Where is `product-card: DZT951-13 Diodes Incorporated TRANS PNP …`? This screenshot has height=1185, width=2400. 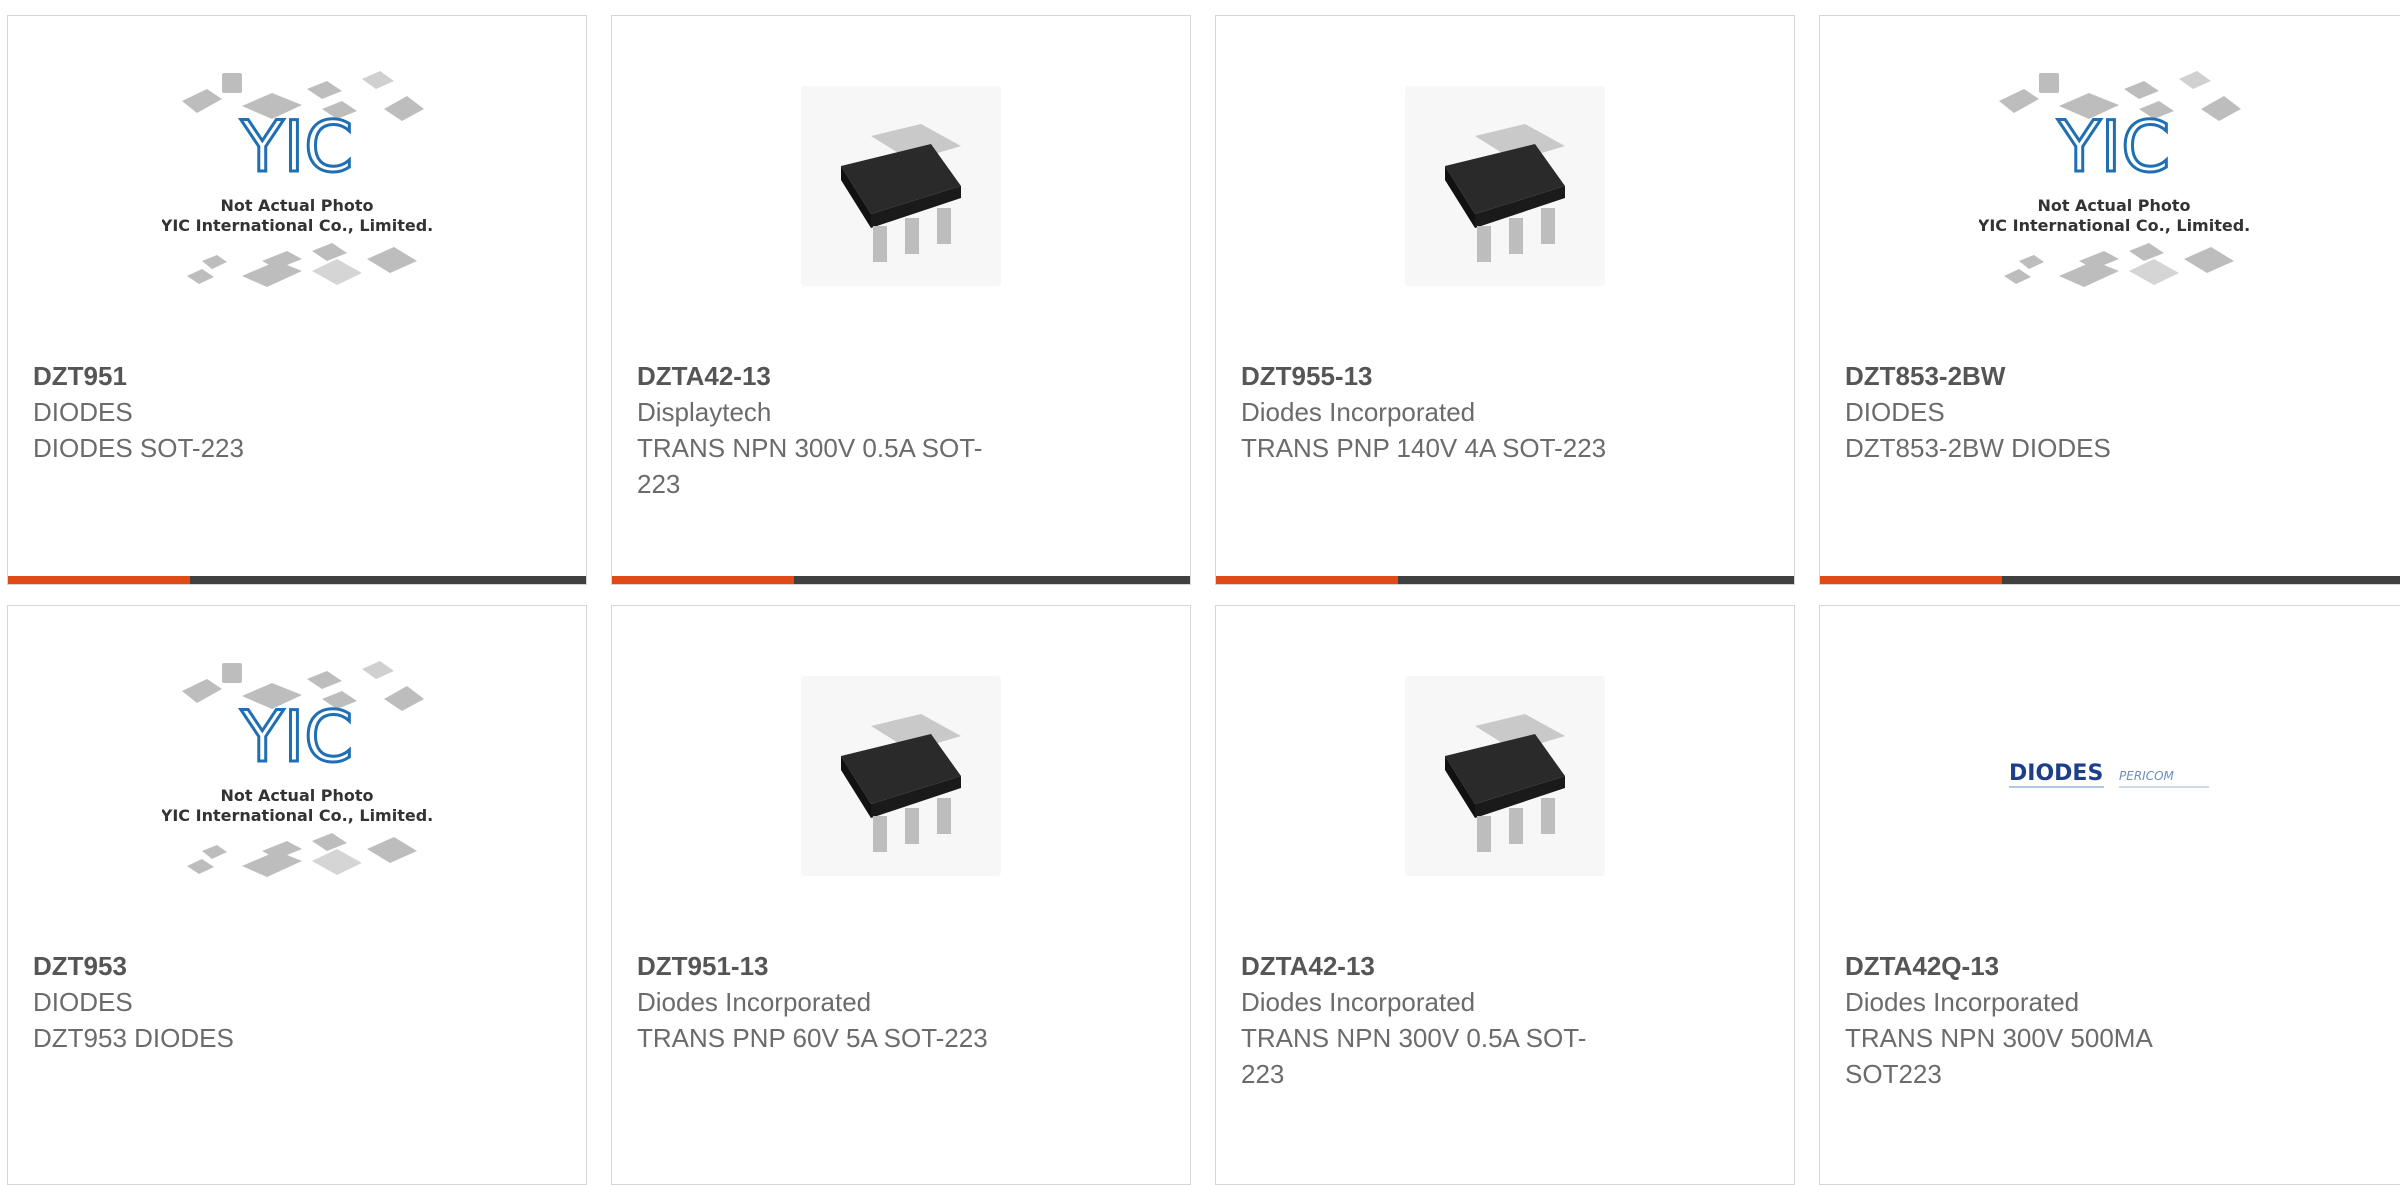 product-card: DZT951-13 Diodes Incorporated TRANS PNP … is located at coordinates (901, 895).